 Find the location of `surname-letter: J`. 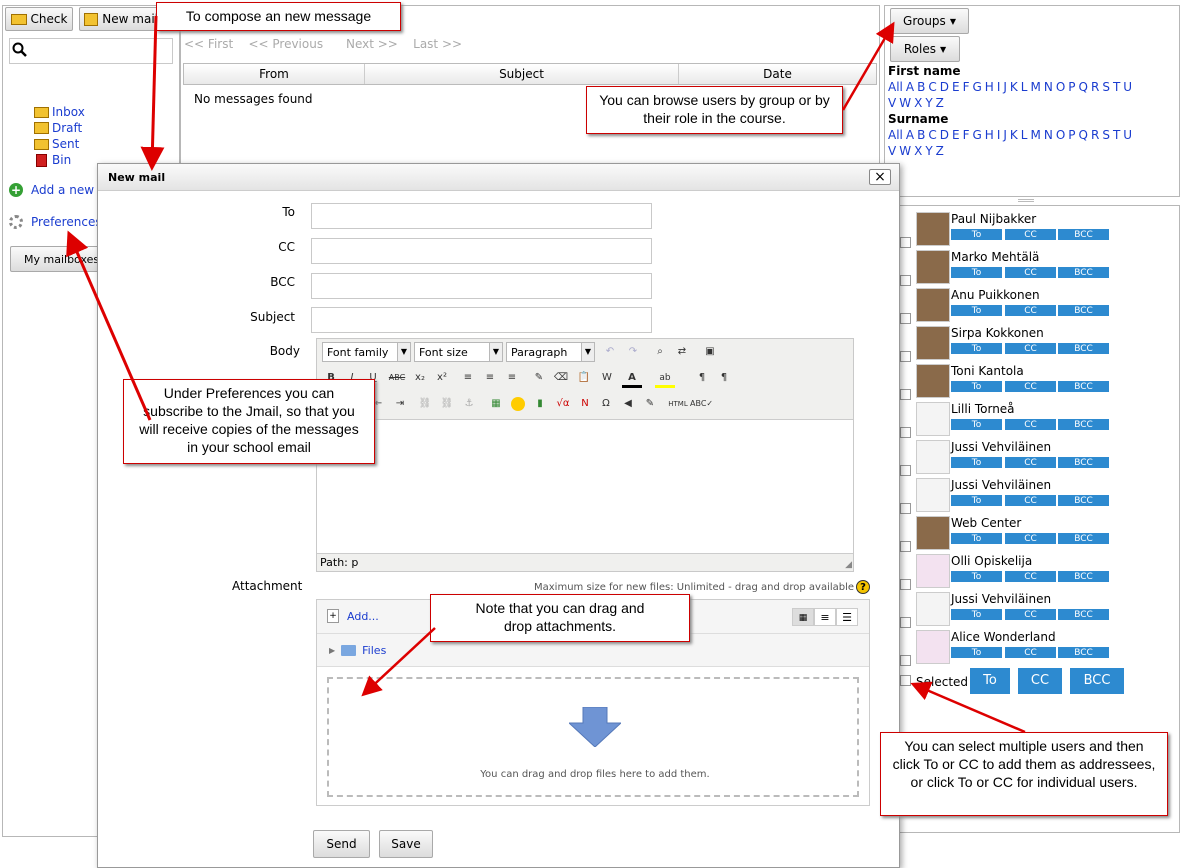

surname-letter: J is located at coordinates (1005, 135).